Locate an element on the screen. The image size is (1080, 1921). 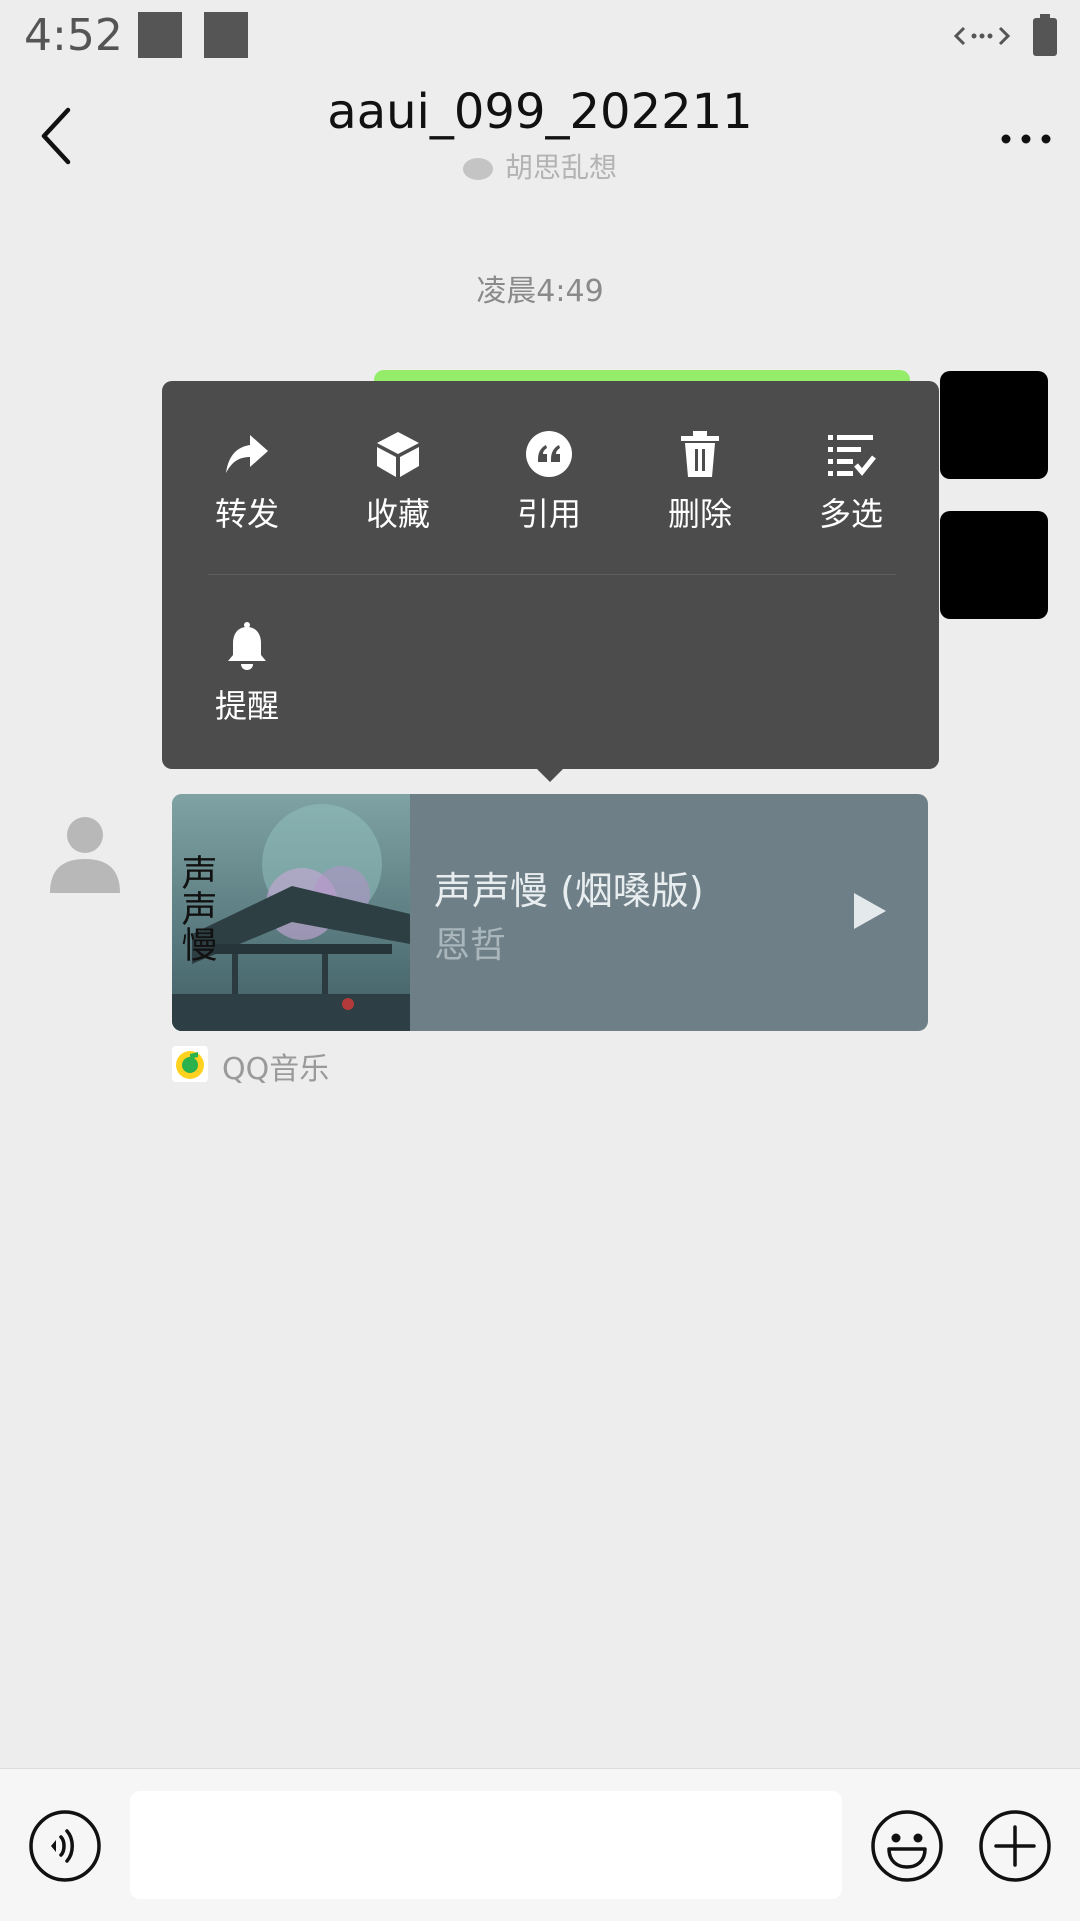
menu-item-label: 多选 is located at coordinates (850, 514).